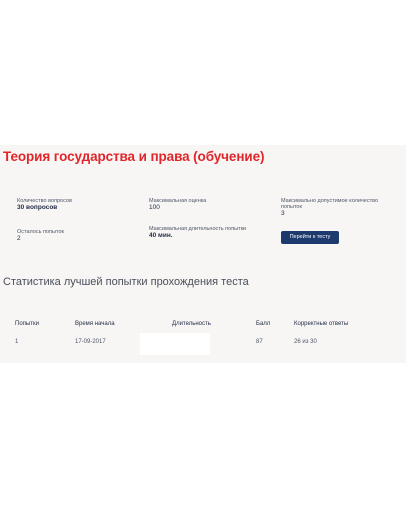  Describe the element at coordinates (95, 324) in the screenshot. I see `column-header-start-time: Время начала` at that location.